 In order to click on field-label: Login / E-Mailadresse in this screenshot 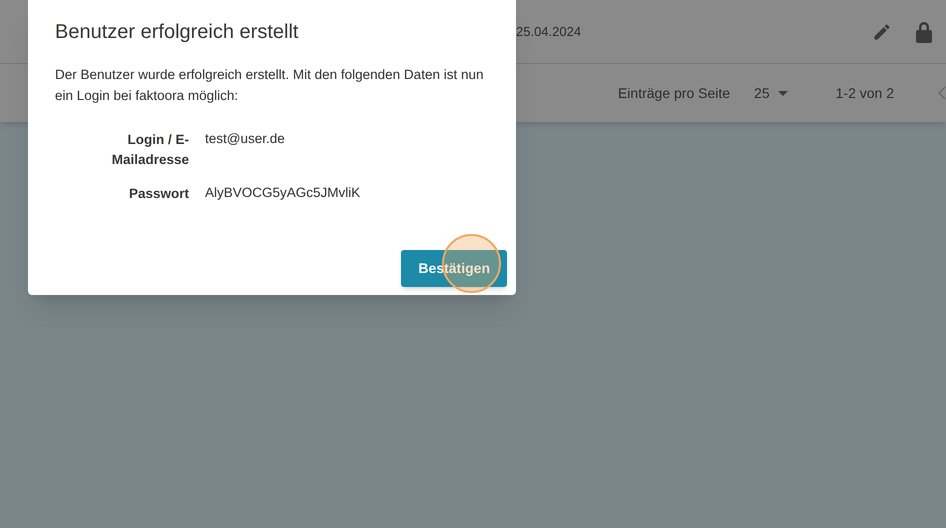, I will do `click(149, 150)`.